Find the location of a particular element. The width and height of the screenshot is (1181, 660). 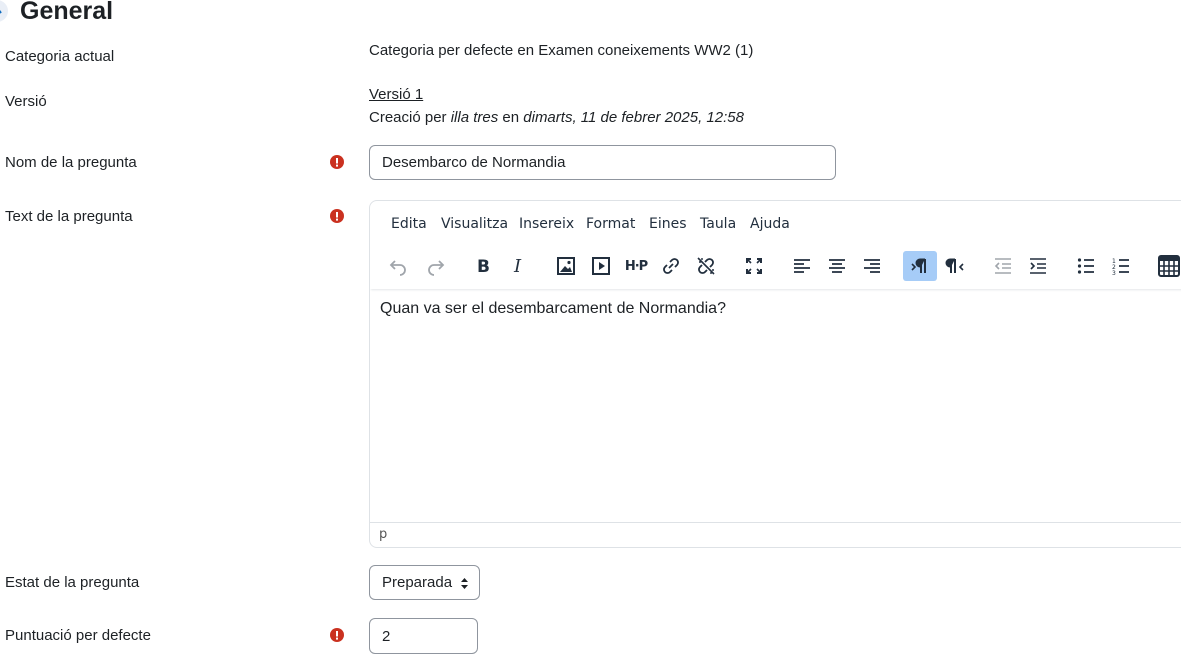

version-label: Versió is located at coordinates (26, 101).